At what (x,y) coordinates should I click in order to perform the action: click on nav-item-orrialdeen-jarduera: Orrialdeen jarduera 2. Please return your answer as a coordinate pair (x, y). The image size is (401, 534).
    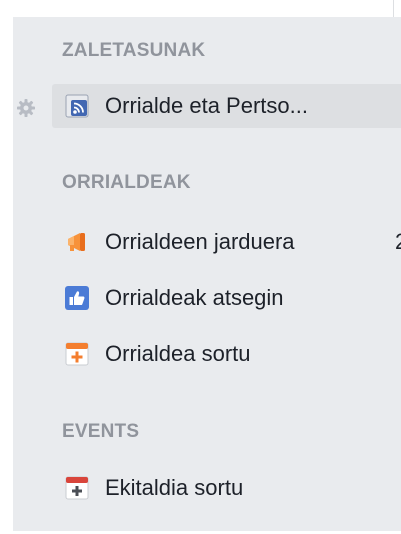
    Looking at the image, I should click on (226, 242).